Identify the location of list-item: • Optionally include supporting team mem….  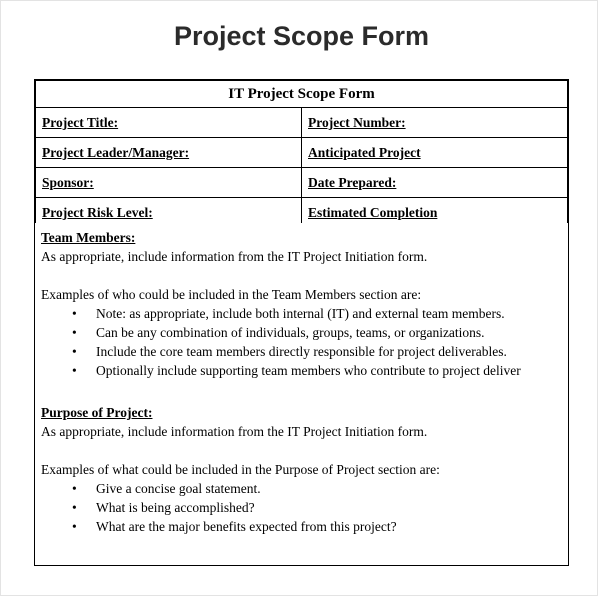
(304, 370).